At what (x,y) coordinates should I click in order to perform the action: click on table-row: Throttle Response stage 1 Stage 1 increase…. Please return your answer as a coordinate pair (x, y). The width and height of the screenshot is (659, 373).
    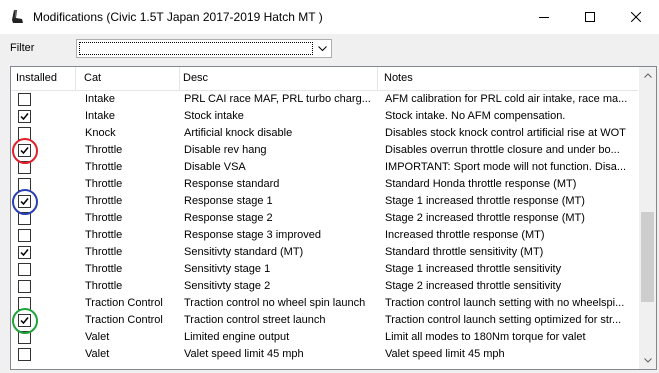
    Looking at the image, I should click on (324, 201).